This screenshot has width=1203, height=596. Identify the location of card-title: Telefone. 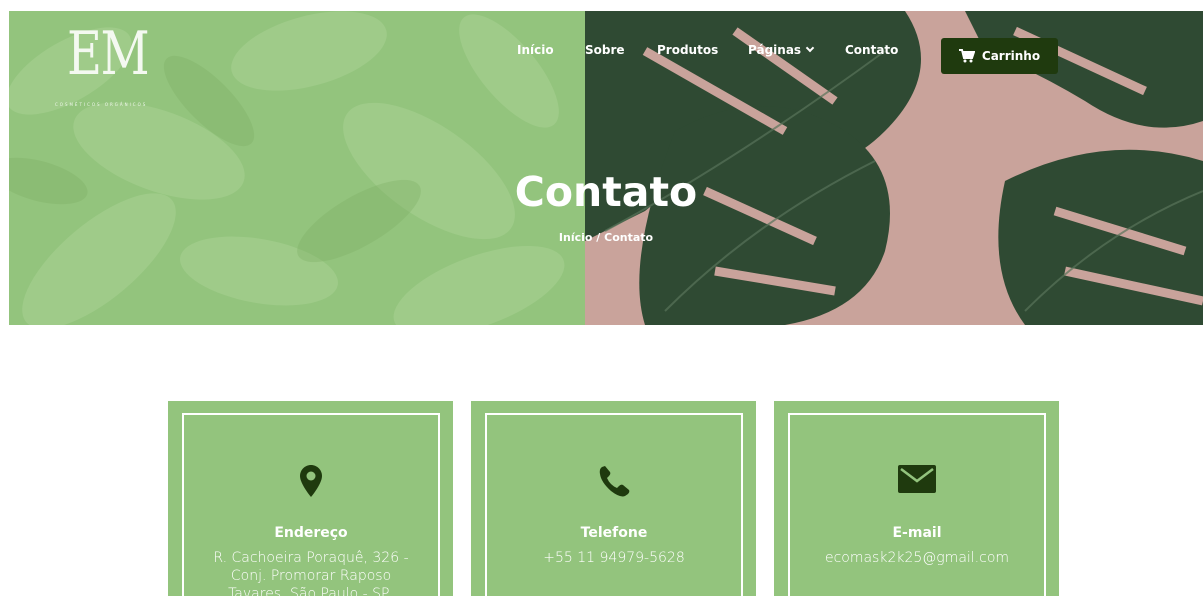
(614, 533).